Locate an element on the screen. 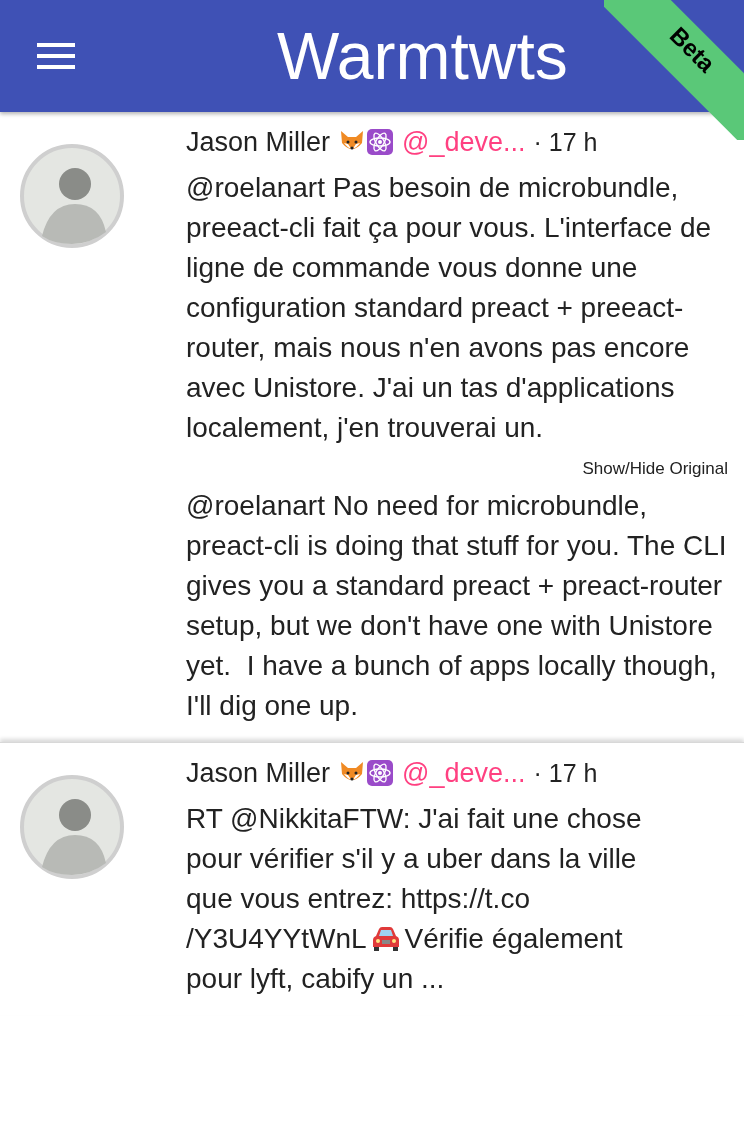 This screenshot has height=1146, width=744. tweet-text: RT @NikkitaFTW: J'ai fait une chose is located at coordinates (414, 818).